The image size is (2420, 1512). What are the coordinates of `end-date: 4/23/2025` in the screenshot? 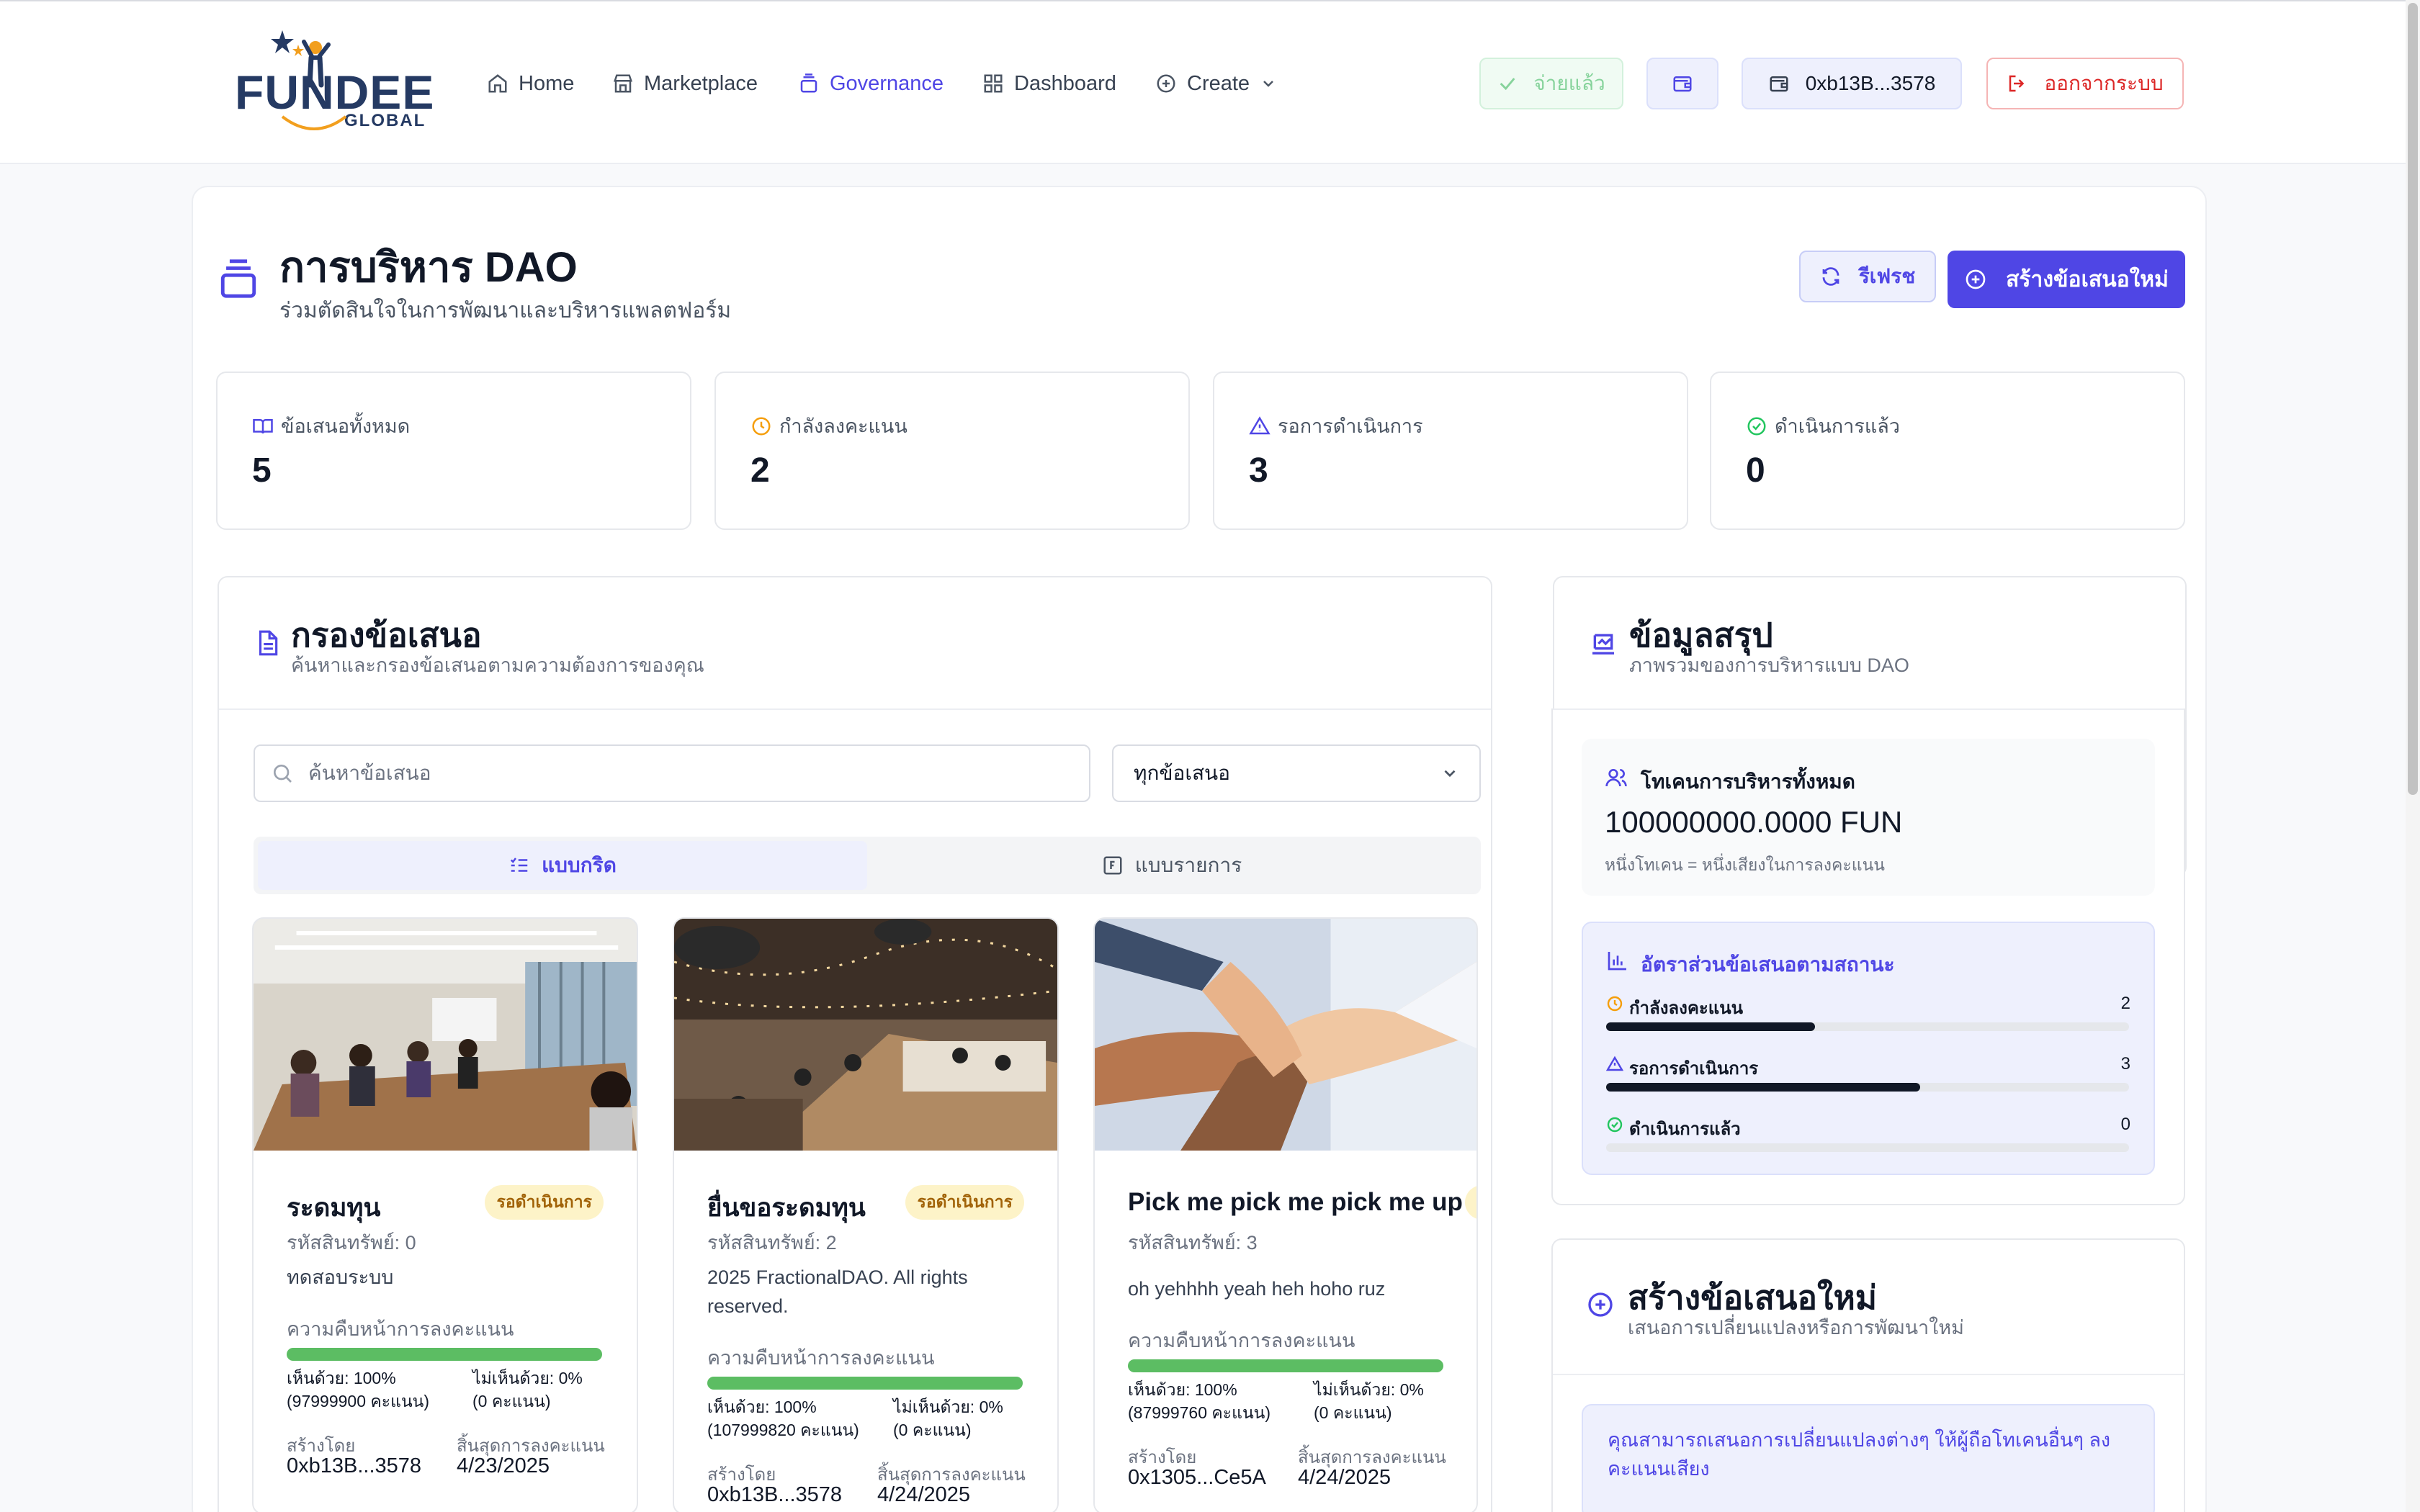 It's located at (504, 1465).